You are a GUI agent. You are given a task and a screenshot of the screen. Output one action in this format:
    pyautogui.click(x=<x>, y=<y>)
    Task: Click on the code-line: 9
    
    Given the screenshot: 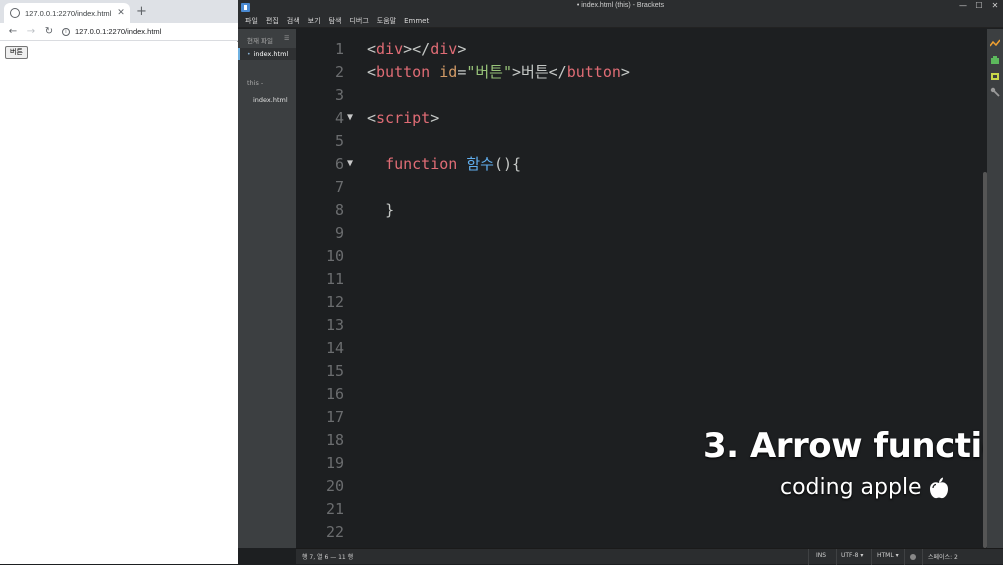 What is the action you would take?
    pyautogui.click(x=639, y=233)
    